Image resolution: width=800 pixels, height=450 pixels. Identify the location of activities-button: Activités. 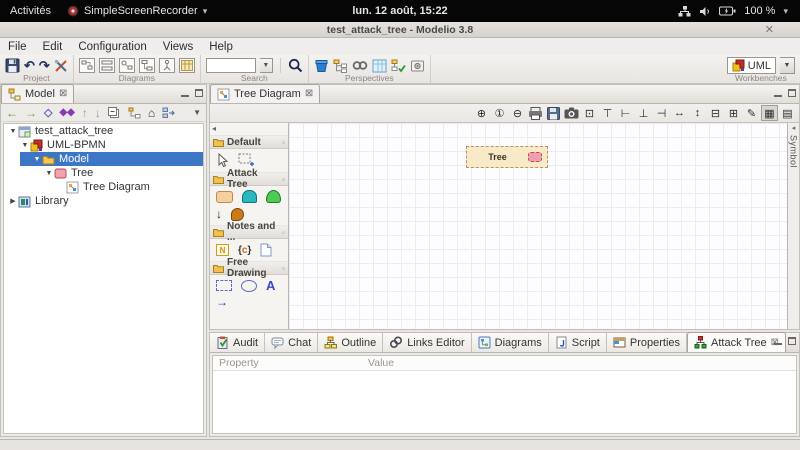
(30, 11).